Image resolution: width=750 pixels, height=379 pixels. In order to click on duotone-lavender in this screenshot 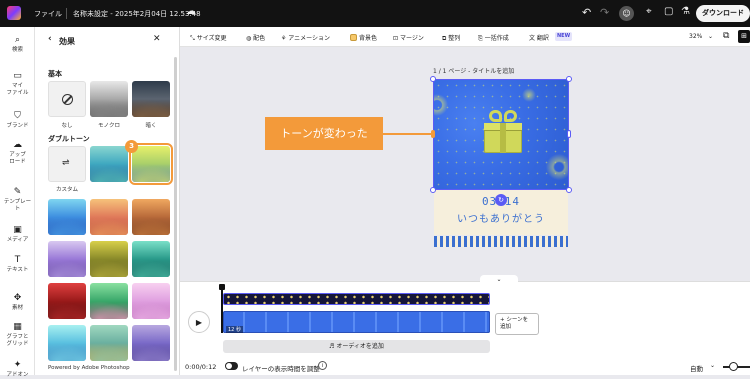, I will do `click(67, 259)`.